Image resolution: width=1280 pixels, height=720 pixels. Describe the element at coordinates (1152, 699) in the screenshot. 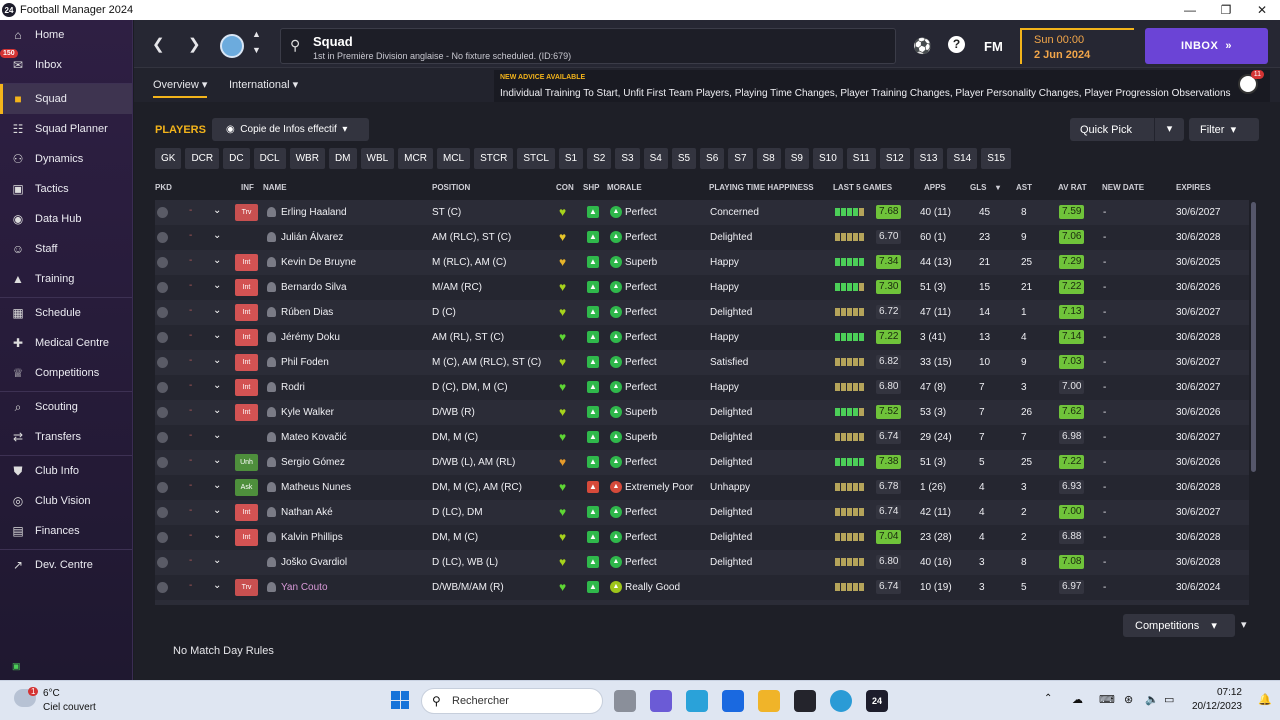

I see `volume-icon: 🔈` at that location.